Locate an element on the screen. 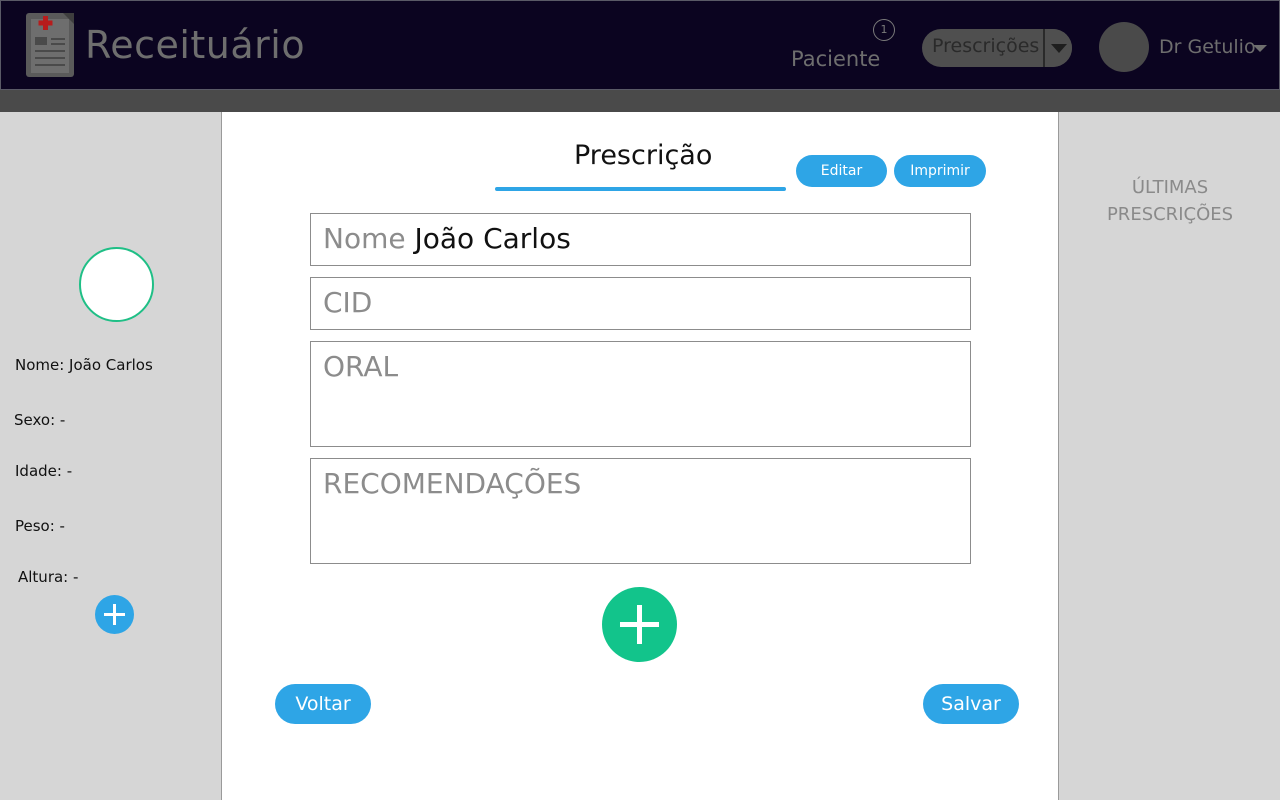  tab-active-indicator is located at coordinates (640, 189).